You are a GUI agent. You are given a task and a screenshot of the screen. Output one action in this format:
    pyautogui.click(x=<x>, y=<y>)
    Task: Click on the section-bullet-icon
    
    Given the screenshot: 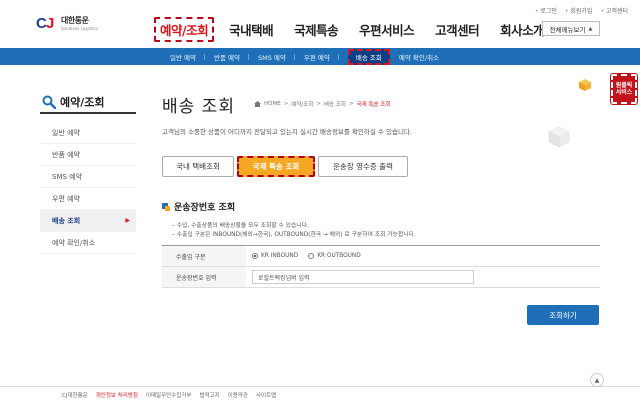 What is the action you would take?
    pyautogui.click(x=166, y=206)
    